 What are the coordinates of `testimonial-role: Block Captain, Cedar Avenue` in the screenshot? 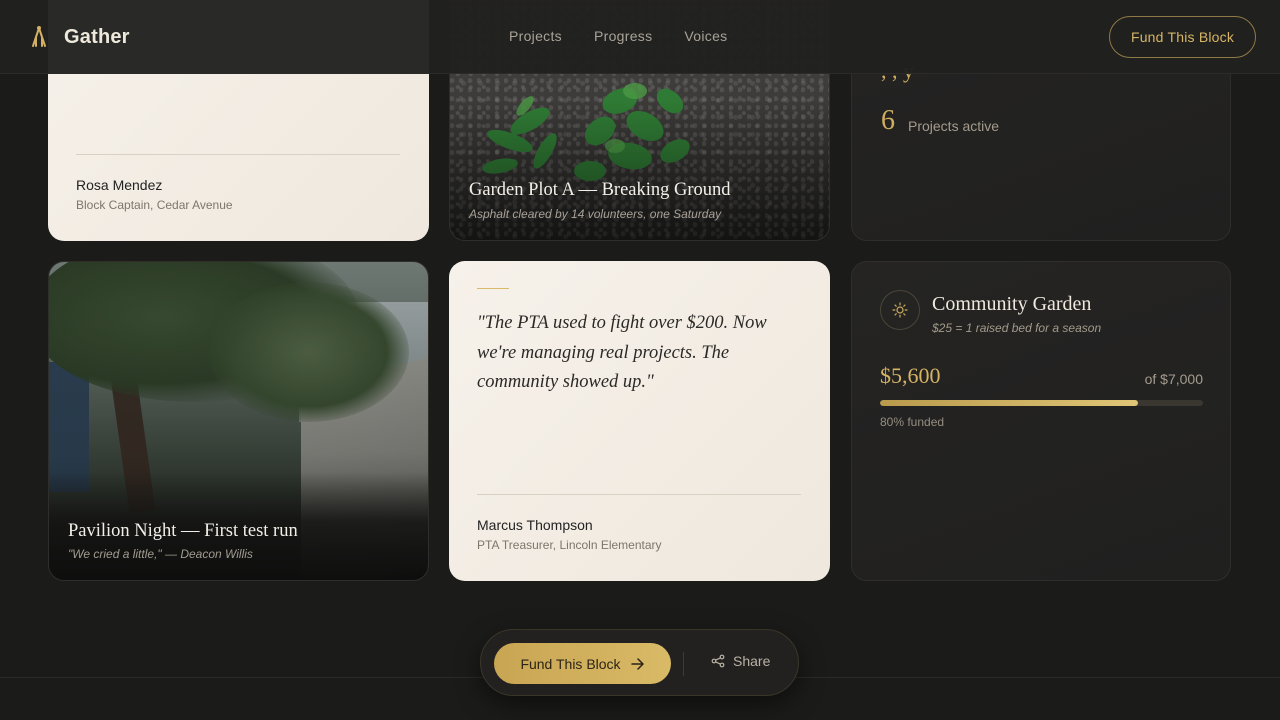 It's located at (154, 205).